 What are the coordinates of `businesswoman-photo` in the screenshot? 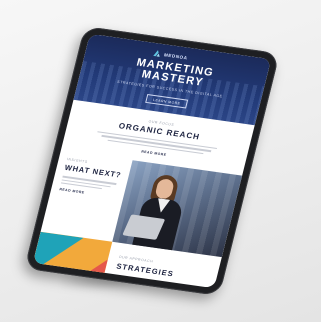 It's located at (177, 209).